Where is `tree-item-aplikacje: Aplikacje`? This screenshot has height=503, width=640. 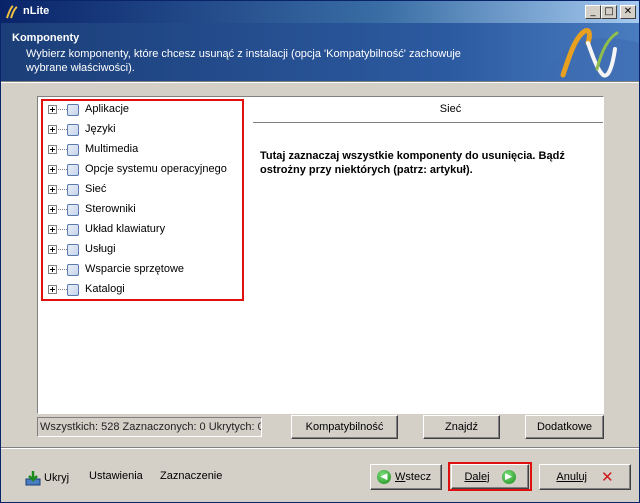
tree-item-aplikacje: Aplikacje is located at coordinates (143, 110).